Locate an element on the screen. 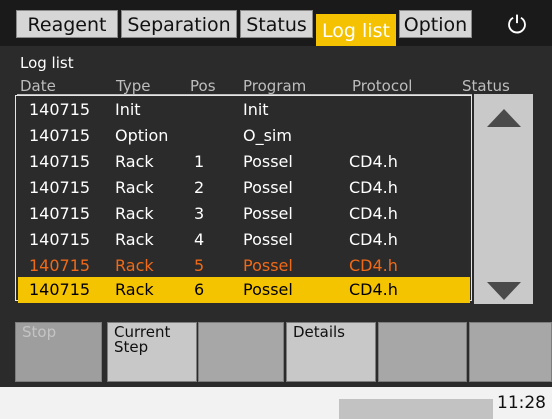 Image resolution: width=552 pixels, height=419 pixels. cell-program: Init is located at coordinates (256, 109).